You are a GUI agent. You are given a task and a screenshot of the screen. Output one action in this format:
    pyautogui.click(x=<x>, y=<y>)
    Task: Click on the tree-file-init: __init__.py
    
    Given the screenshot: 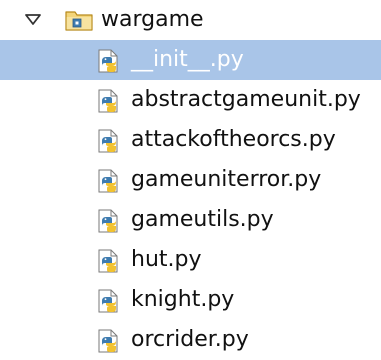 What is the action you would take?
    pyautogui.click(x=190, y=60)
    